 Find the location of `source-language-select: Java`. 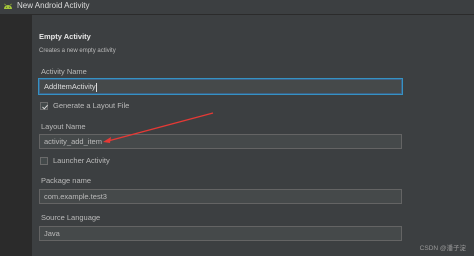

source-language-select: Java is located at coordinates (220, 233).